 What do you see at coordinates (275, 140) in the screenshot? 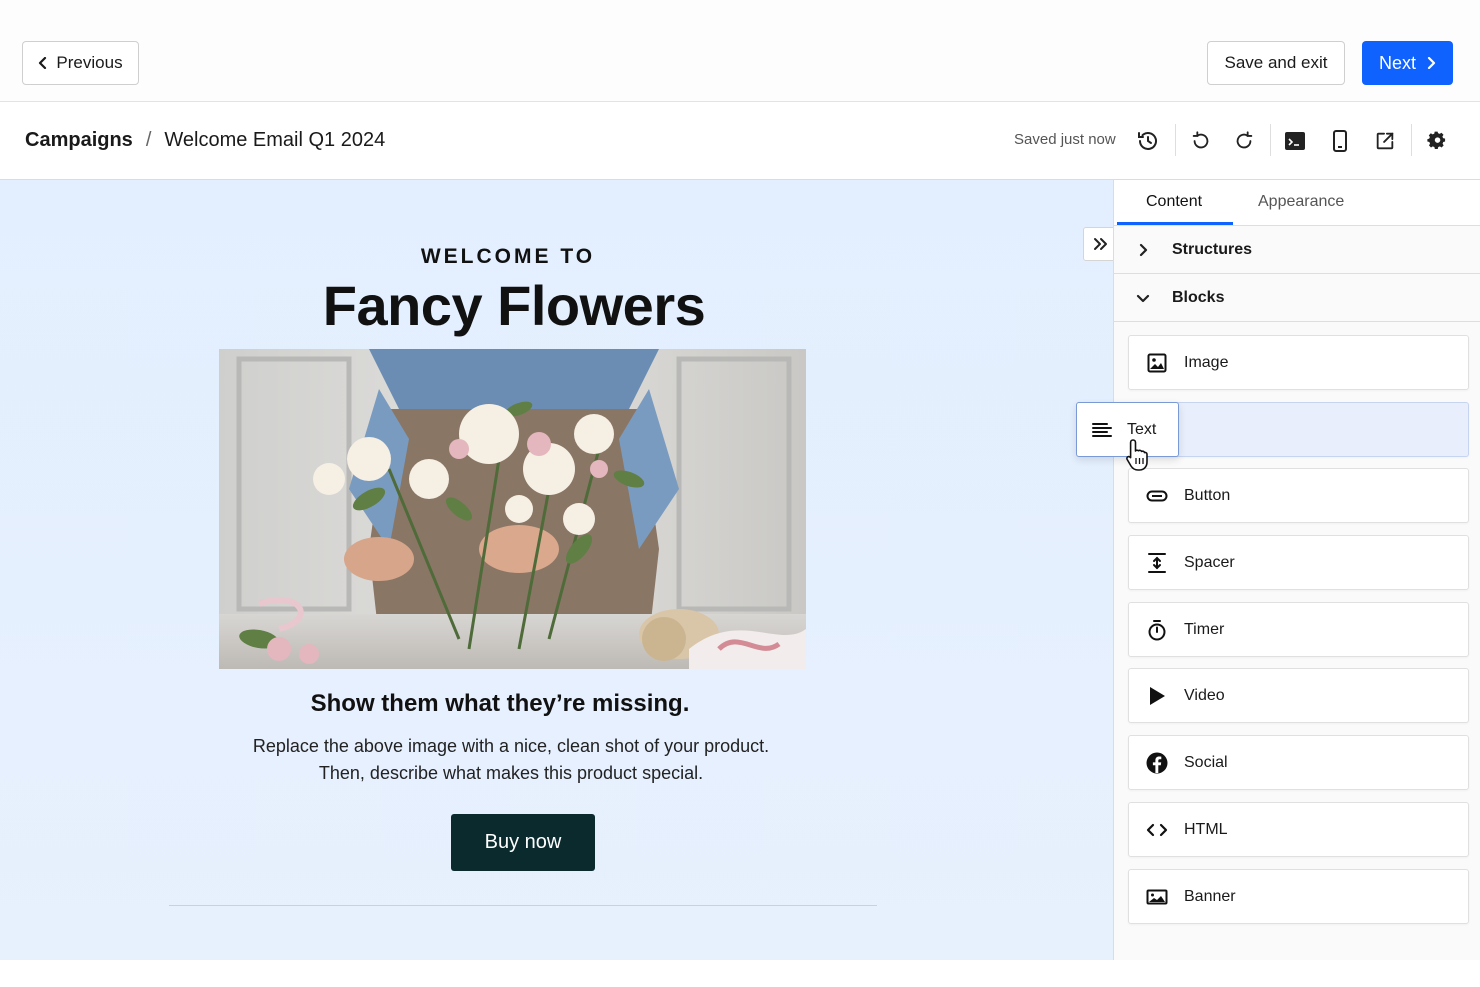
I see `breadcrumb-current: Welcome Email Q1 2024` at bounding box center [275, 140].